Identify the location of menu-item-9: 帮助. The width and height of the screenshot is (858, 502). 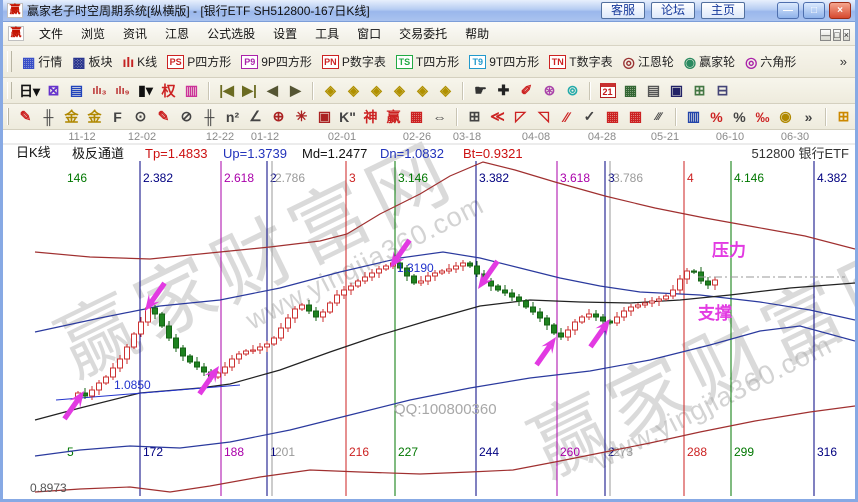
(477, 34).